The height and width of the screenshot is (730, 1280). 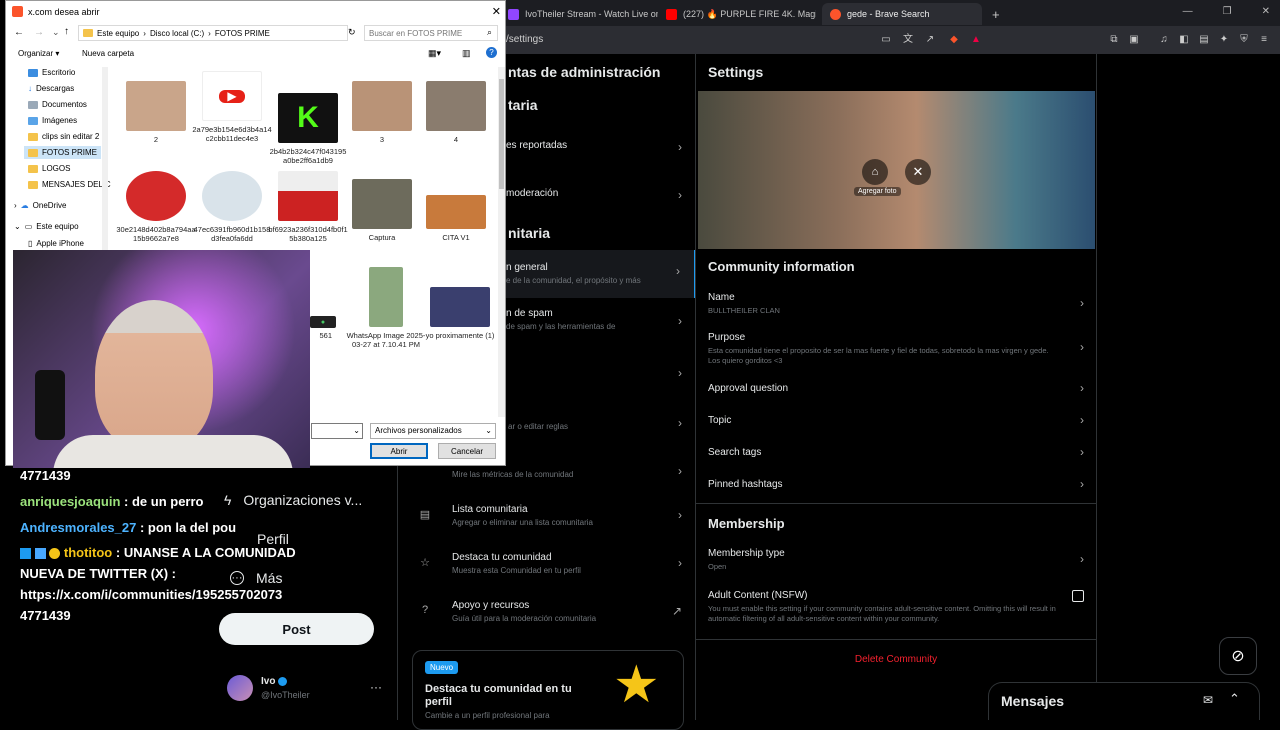 I want to click on search-input, so click(x=431, y=33).